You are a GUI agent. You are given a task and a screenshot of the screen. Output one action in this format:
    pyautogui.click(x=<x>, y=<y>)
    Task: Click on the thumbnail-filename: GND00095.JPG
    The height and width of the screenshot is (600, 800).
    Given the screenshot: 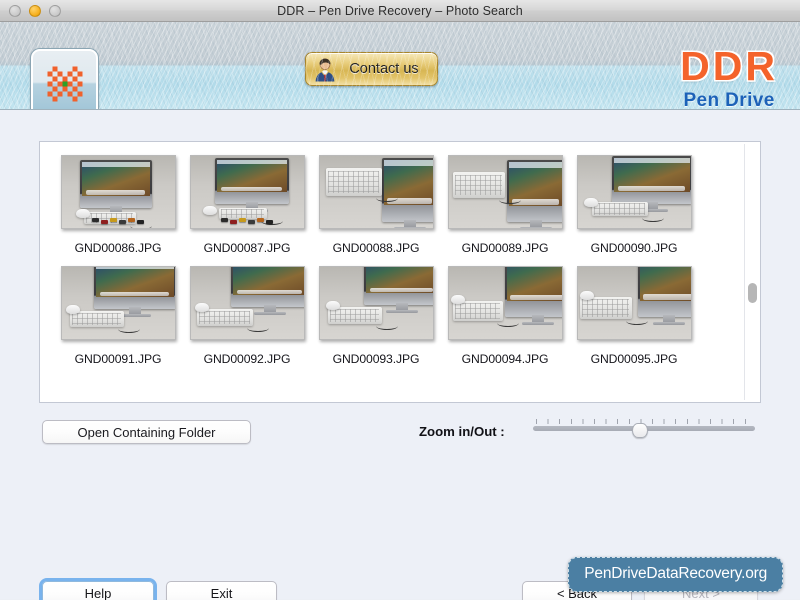 What is the action you would take?
    pyautogui.click(x=634, y=359)
    